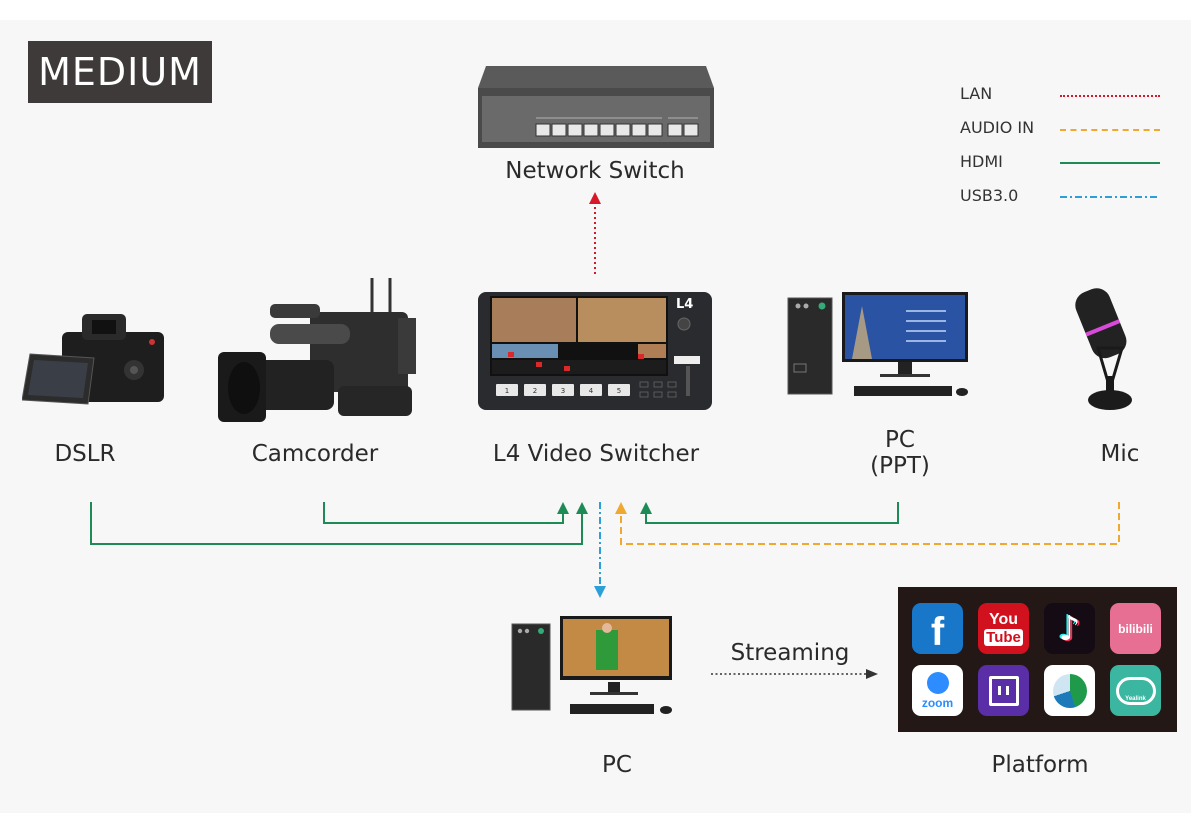 Image resolution: width=1201 pixels, height=825 pixels. What do you see at coordinates (1069, 628) in the screenshot?
I see `tiktok-icon: ♪` at bounding box center [1069, 628].